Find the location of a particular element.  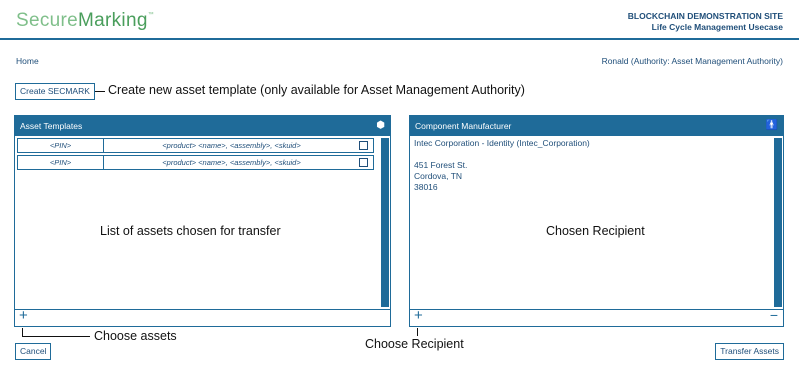

choose-assets-line-h is located at coordinates (56, 336).